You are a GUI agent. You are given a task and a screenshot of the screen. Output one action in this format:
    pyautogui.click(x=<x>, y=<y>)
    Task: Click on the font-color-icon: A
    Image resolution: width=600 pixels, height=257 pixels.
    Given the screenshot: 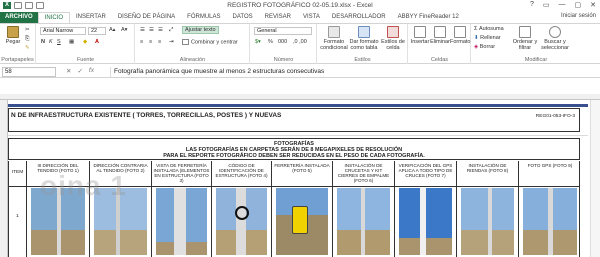 What is the action you would take?
    pyautogui.click(x=97, y=42)
    